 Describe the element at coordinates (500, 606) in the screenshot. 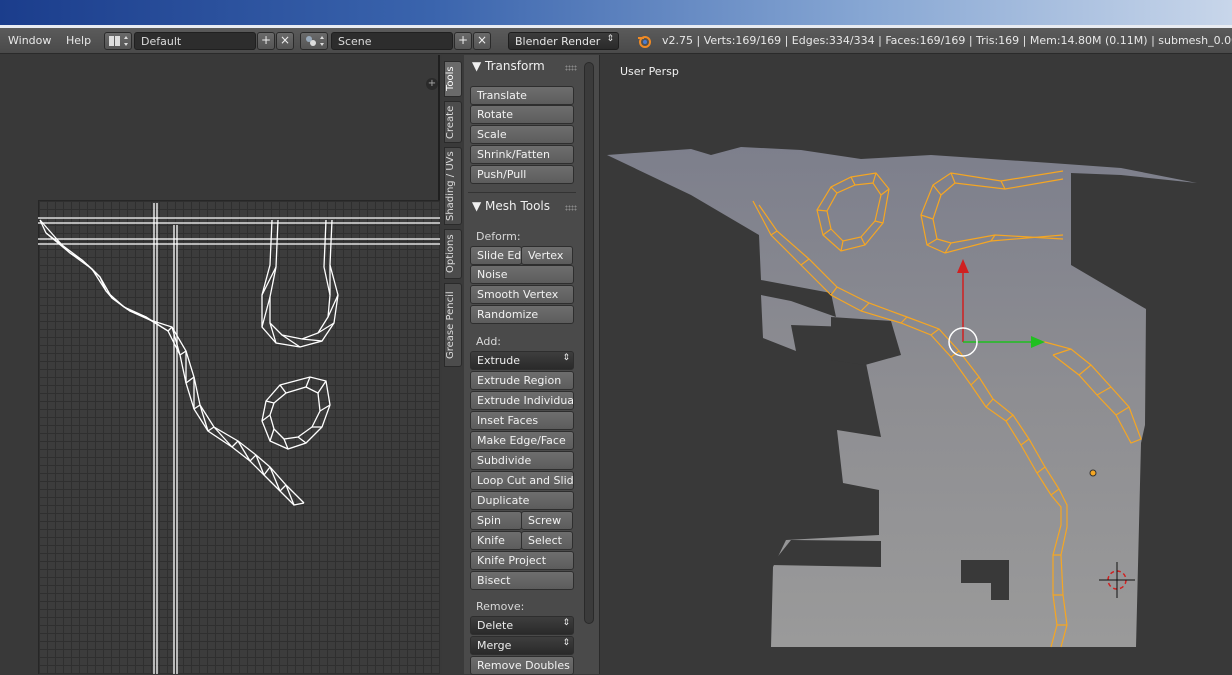

I see `remove-label: Remove:` at that location.